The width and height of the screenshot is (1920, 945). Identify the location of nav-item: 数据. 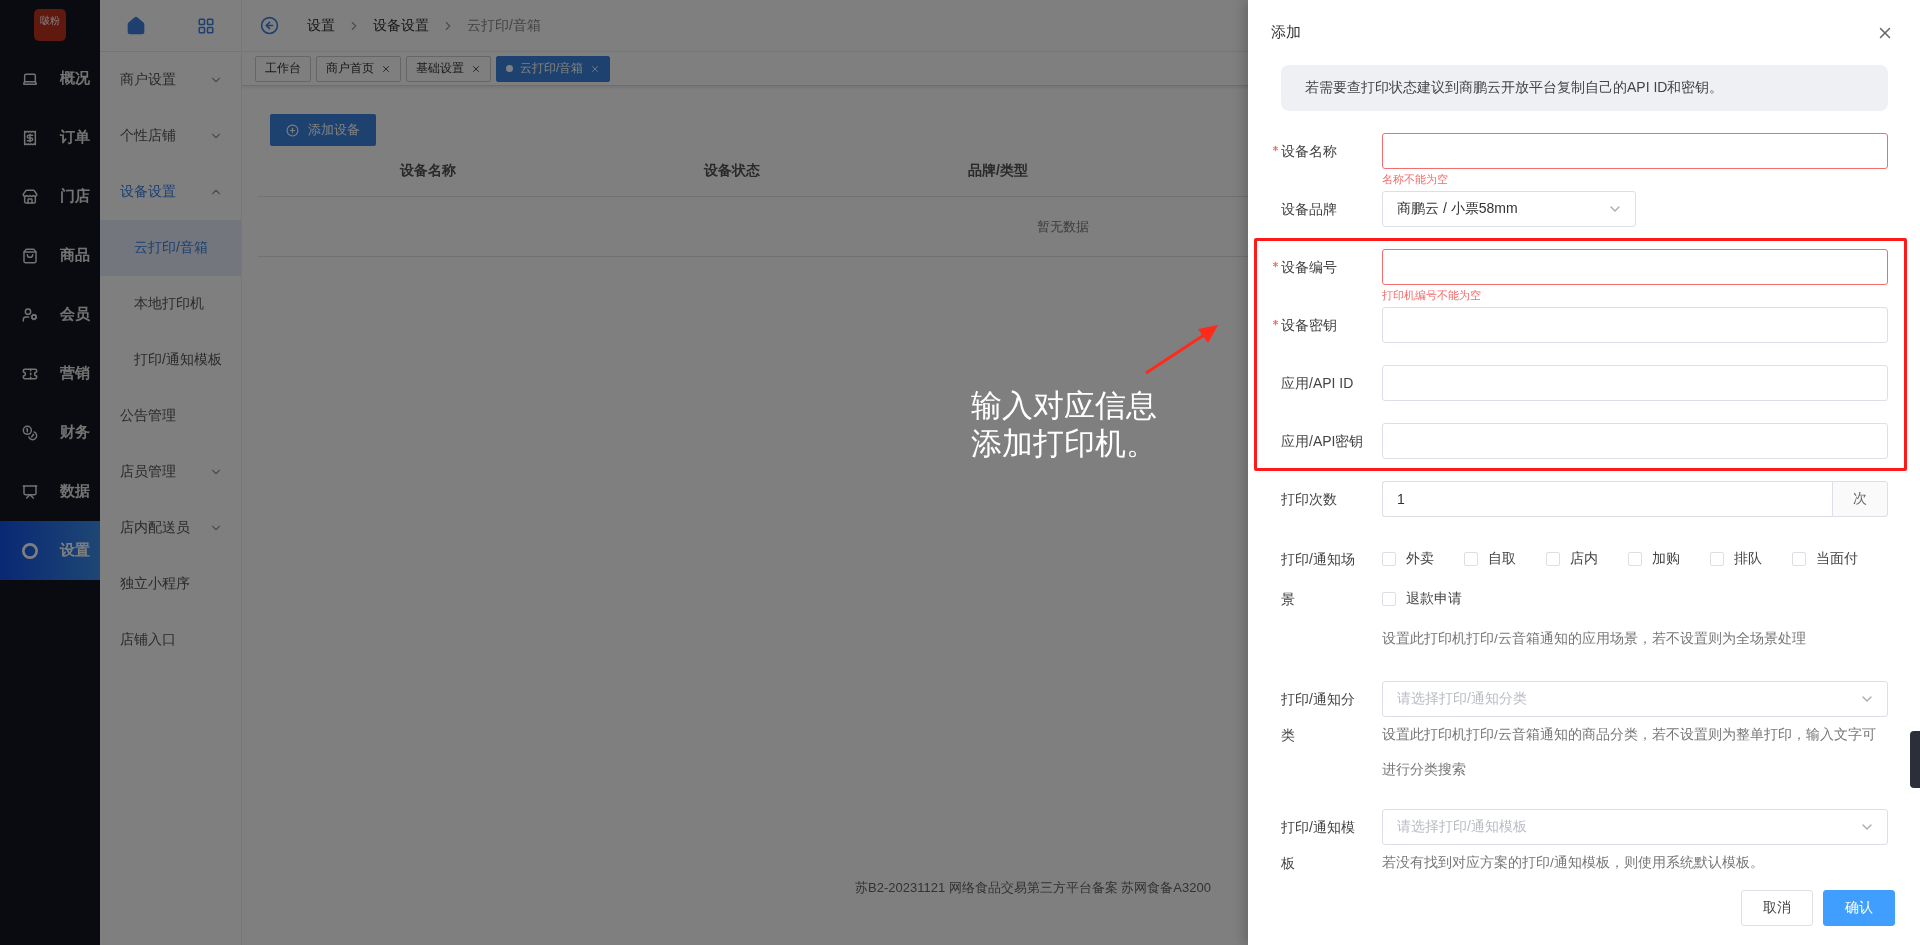
(50, 491).